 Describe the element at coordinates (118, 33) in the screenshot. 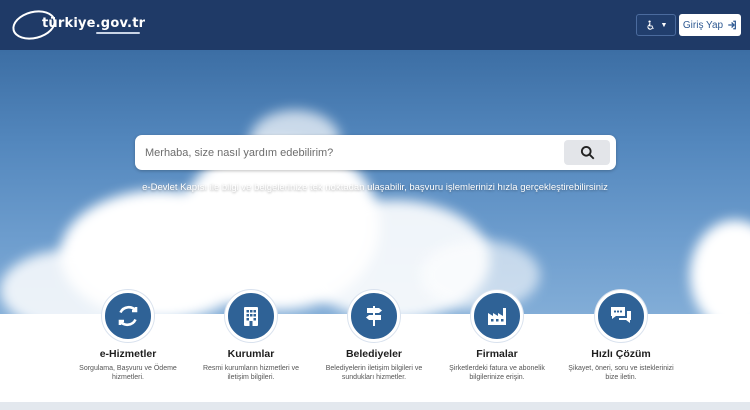

I see `logo-subline` at that location.